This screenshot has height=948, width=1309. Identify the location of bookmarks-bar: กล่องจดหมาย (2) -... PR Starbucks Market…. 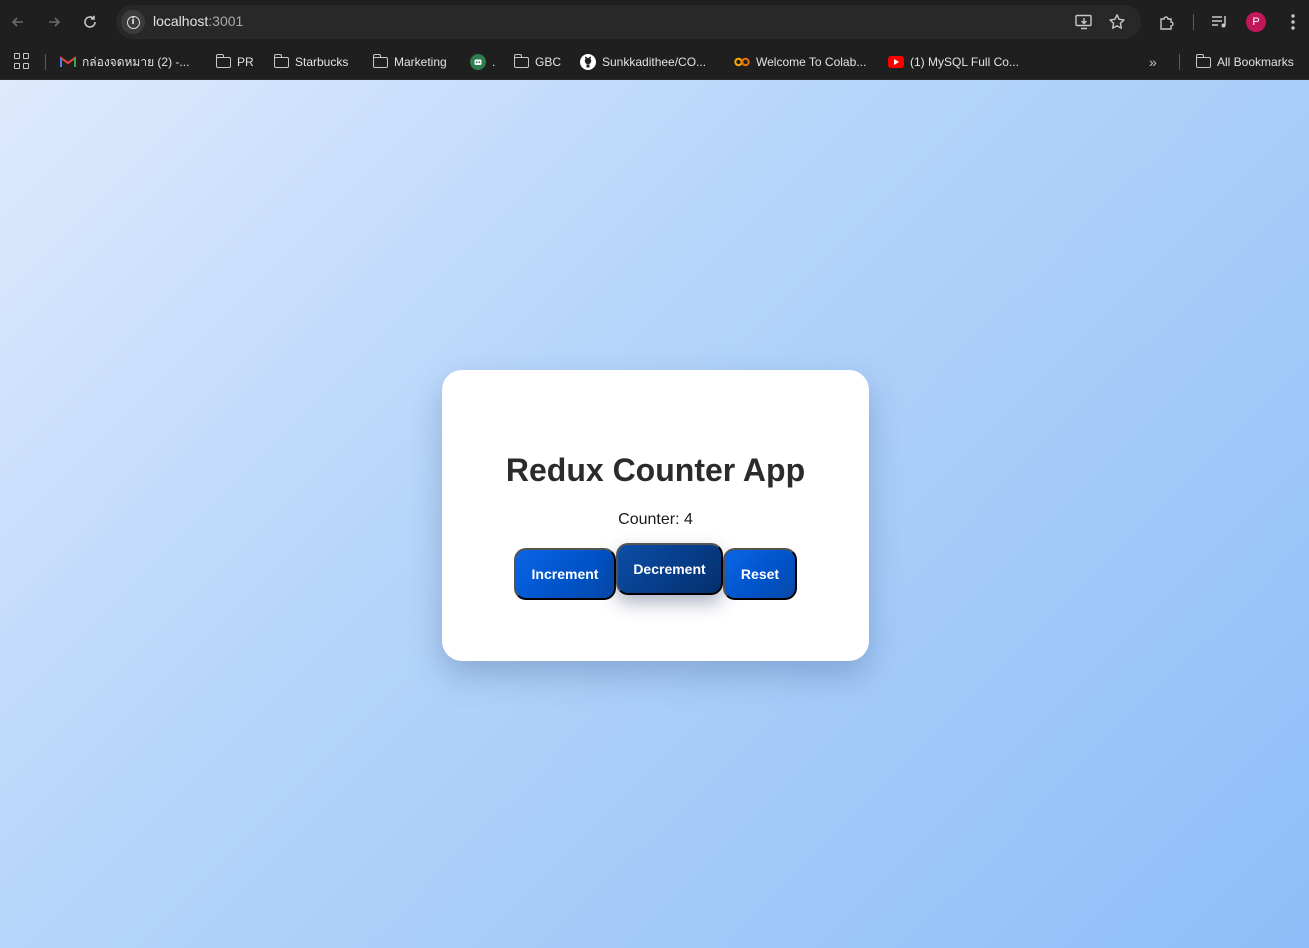
(654, 62).